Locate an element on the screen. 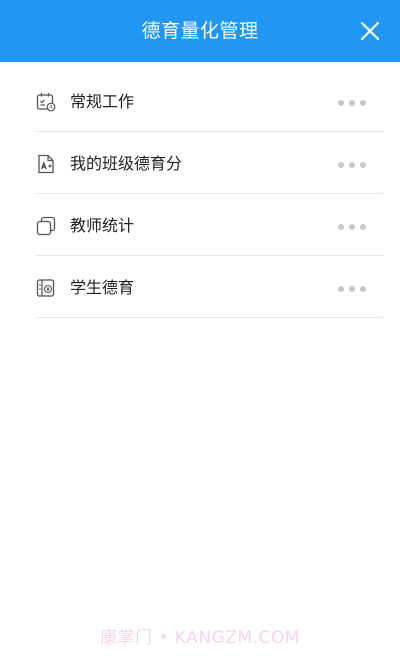 This screenshot has width=400, height=660. menu-item-label: 常规工作 is located at coordinates (102, 101).